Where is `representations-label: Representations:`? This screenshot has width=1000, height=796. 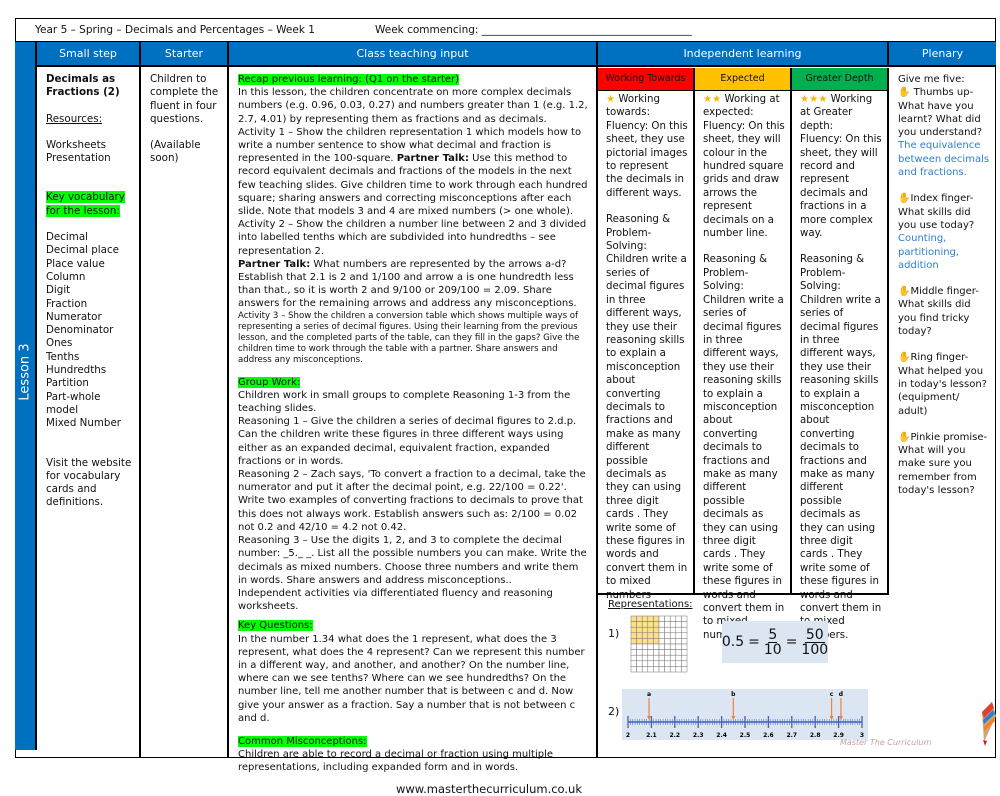
representations-label: Representations: is located at coordinates (650, 604).